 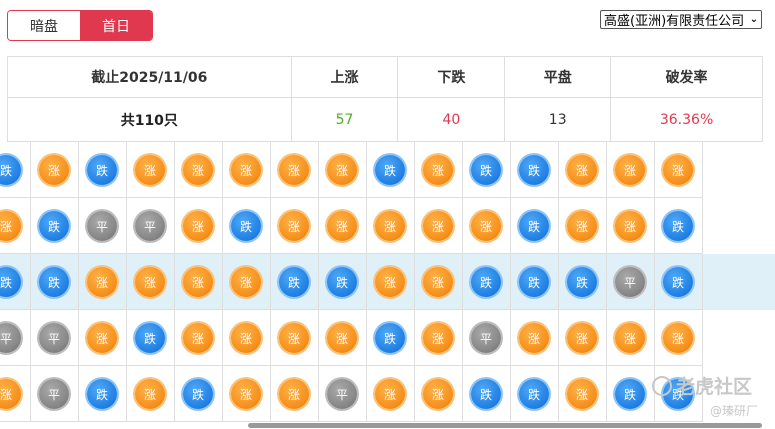 What do you see at coordinates (681, 19) in the screenshot?
I see `broker-select: 高盛(亚洲)有限责任公司 ⌄` at bounding box center [681, 19].